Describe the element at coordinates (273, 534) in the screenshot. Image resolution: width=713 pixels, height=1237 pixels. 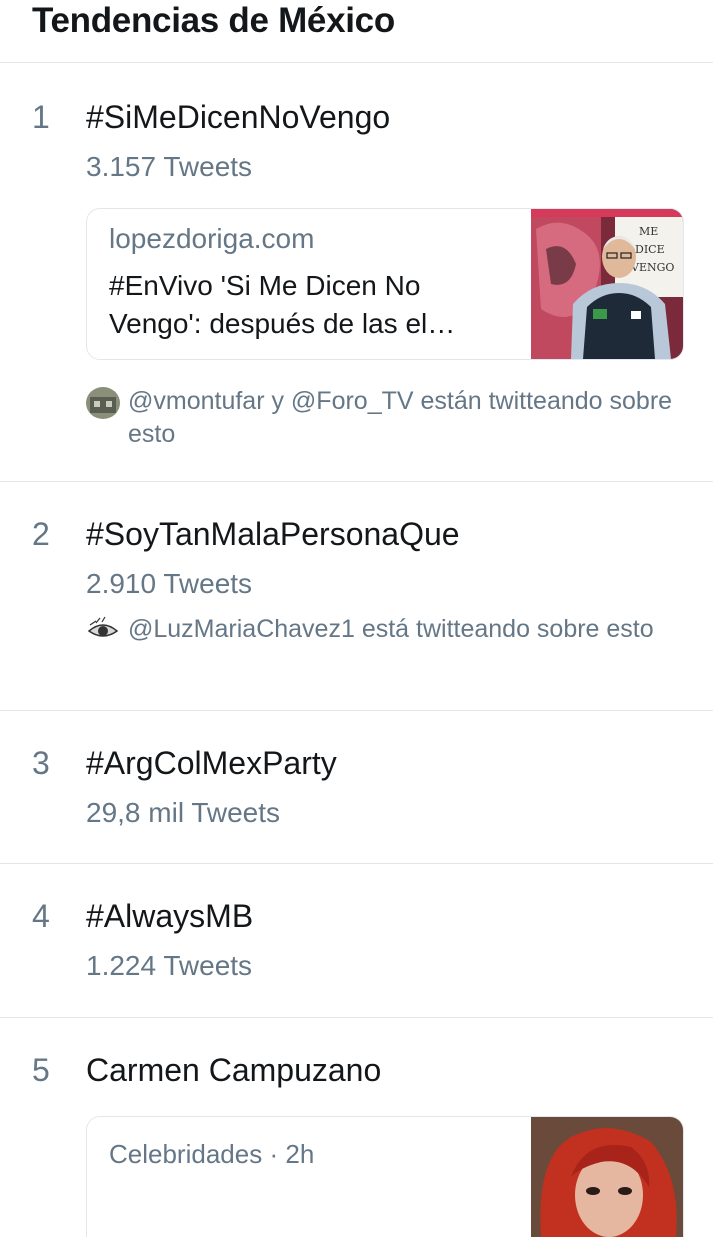
I see `trend-name: #SoyTanMalaPersonaQue` at that location.